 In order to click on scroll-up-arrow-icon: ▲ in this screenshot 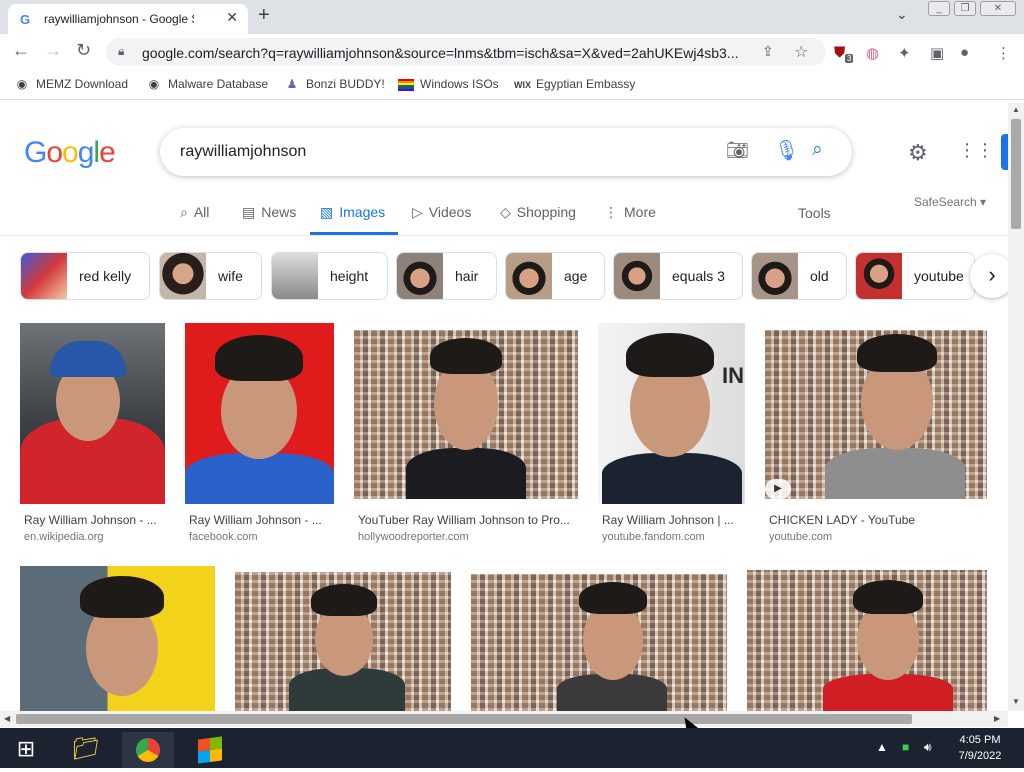, I will do `click(1016, 109)`.